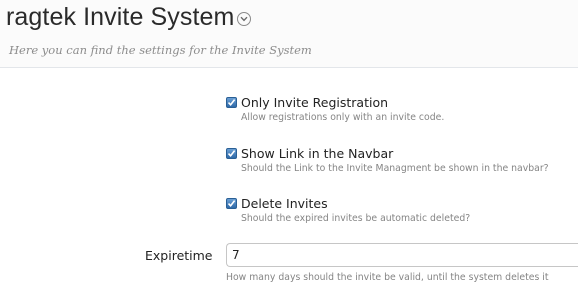 The image size is (578, 300). Describe the element at coordinates (402, 255) in the screenshot. I see `expiretime-input` at that location.